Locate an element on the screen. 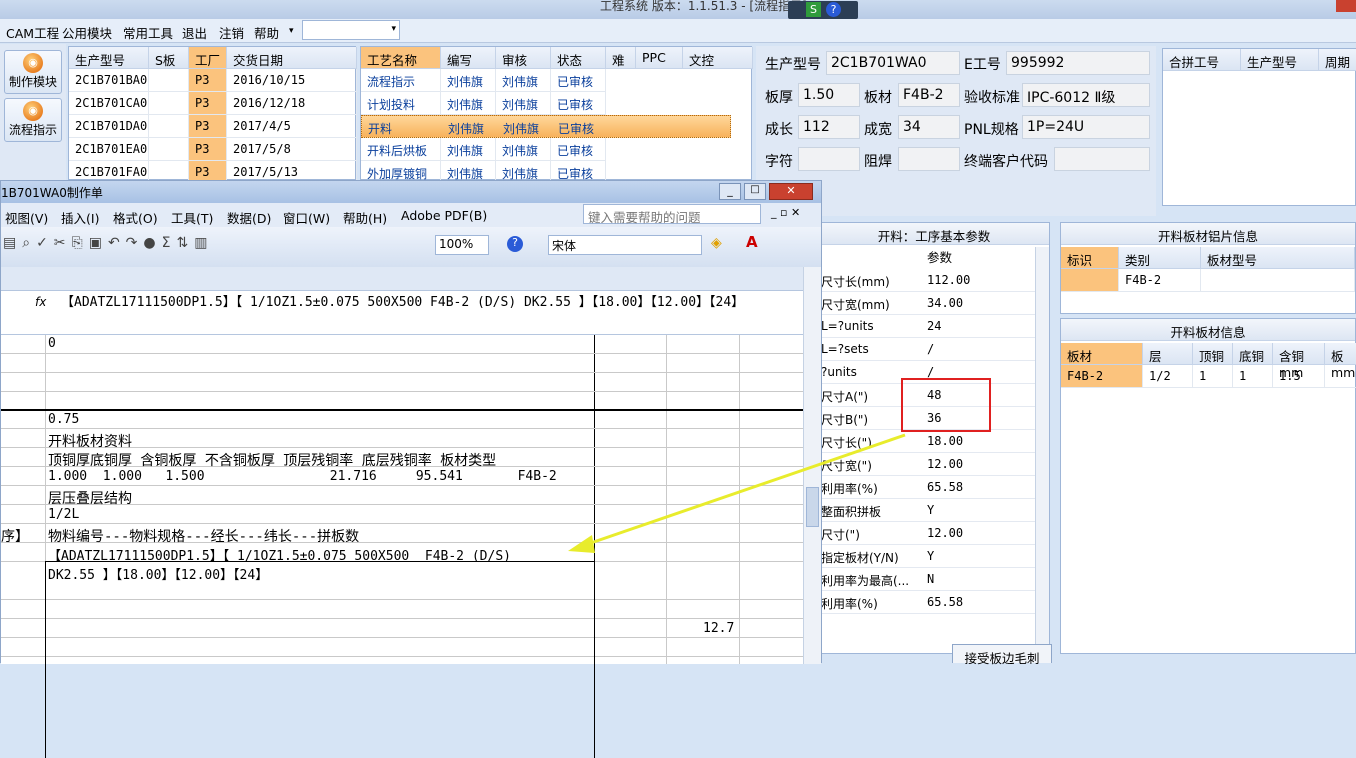 This screenshot has width=1356, height=758. arrow-line is located at coordinates (745, 490).